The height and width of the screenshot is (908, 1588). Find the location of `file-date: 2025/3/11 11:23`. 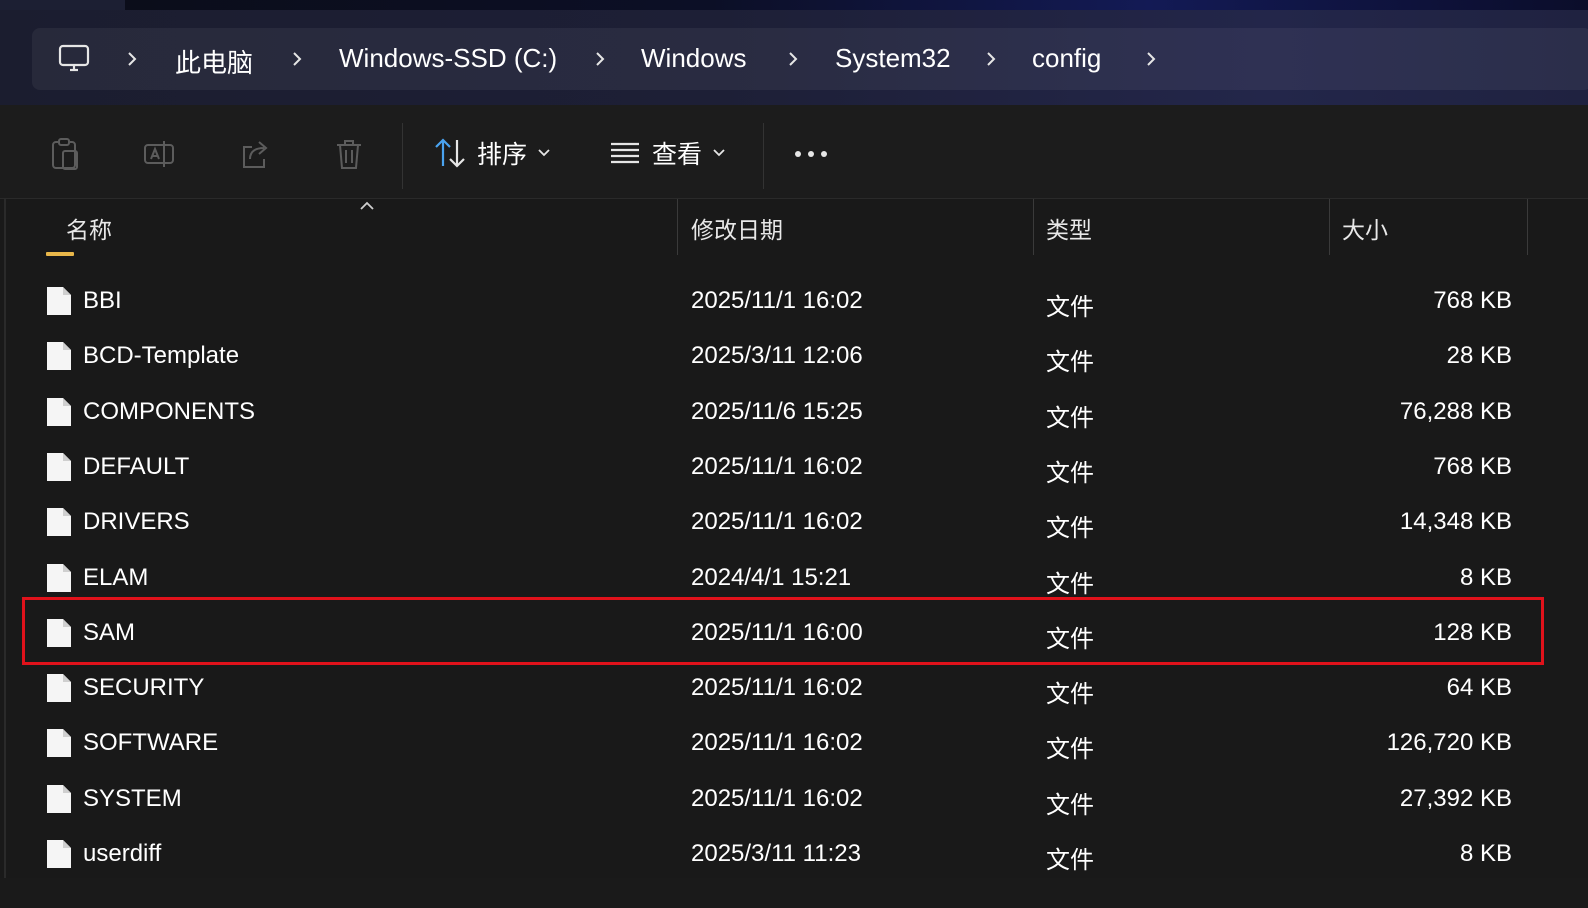

file-date: 2025/3/11 11:23 is located at coordinates (776, 853).